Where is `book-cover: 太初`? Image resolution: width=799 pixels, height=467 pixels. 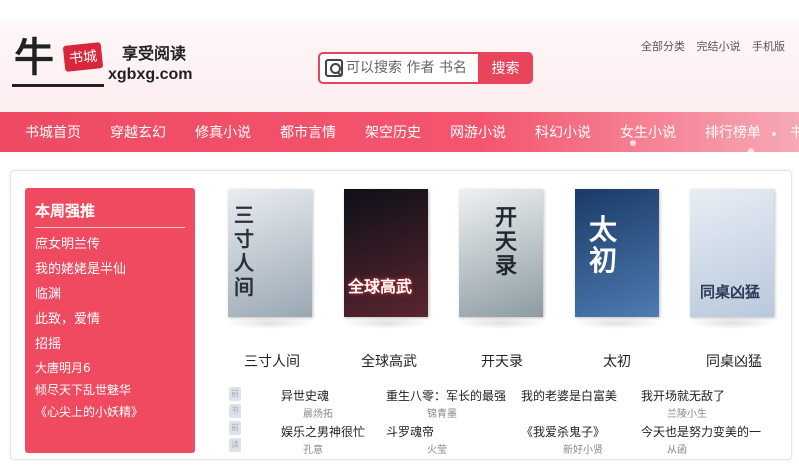 book-cover: 太初 is located at coordinates (617, 253).